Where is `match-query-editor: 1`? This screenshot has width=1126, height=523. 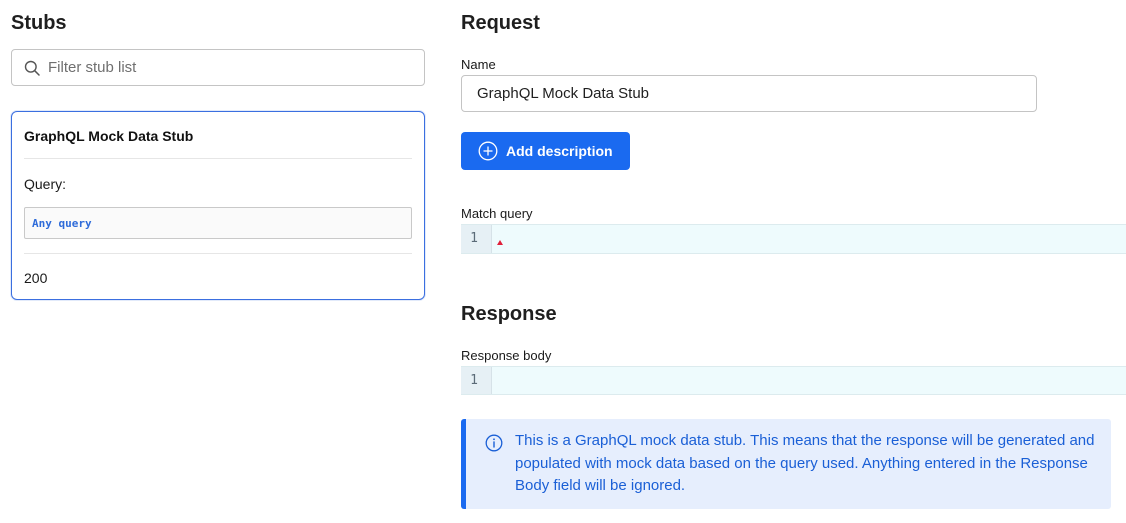
match-query-editor: 1 is located at coordinates (793, 239).